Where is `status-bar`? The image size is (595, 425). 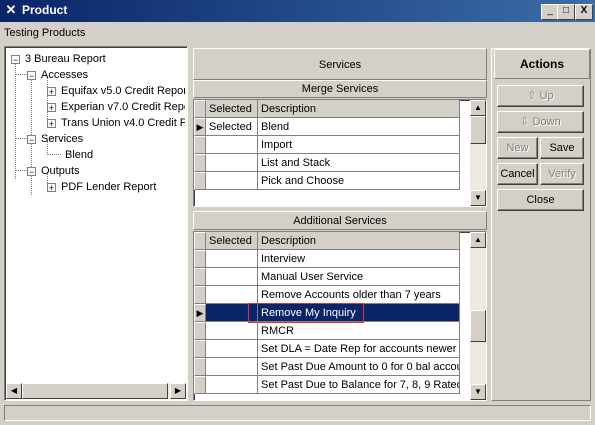
status-bar is located at coordinates (297, 413).